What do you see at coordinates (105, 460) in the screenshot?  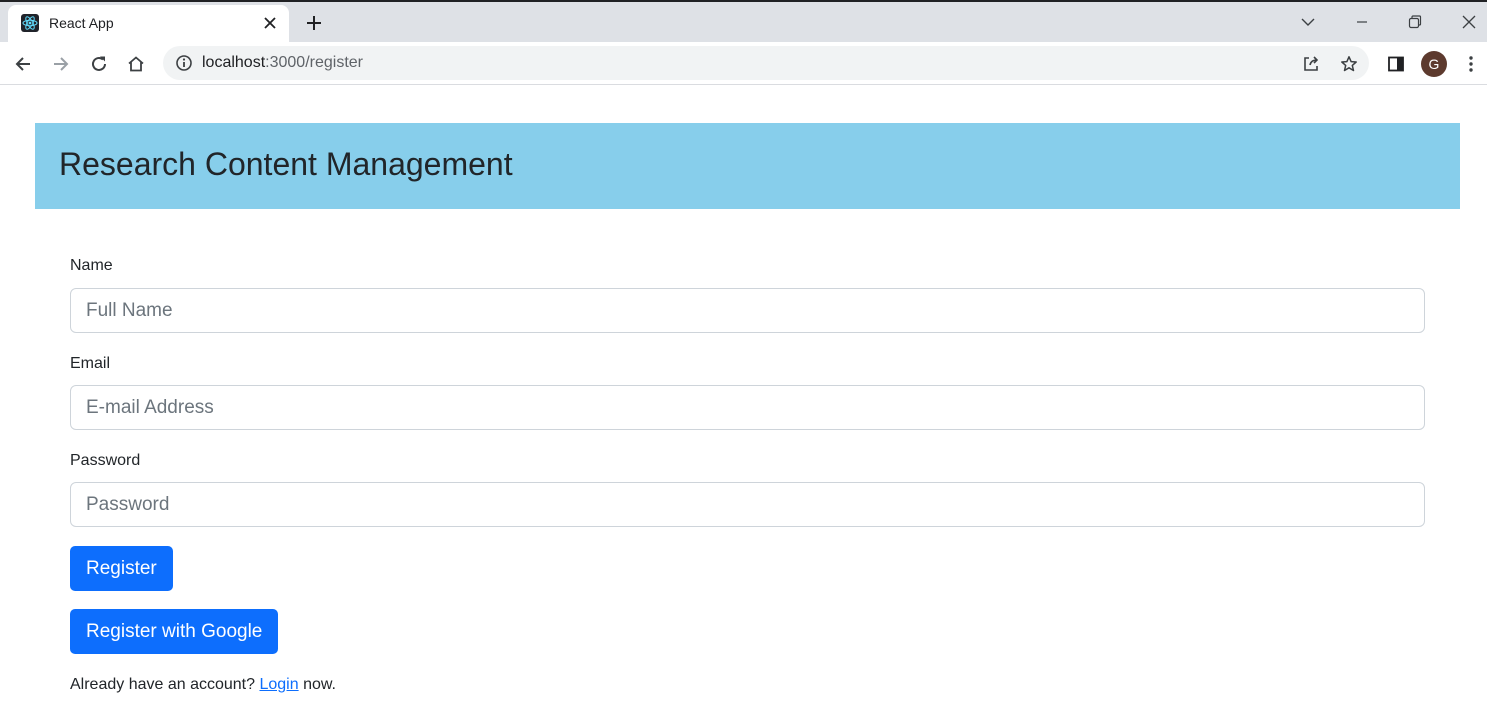 I see `password-label: Password` at bounding box center [105, 460].